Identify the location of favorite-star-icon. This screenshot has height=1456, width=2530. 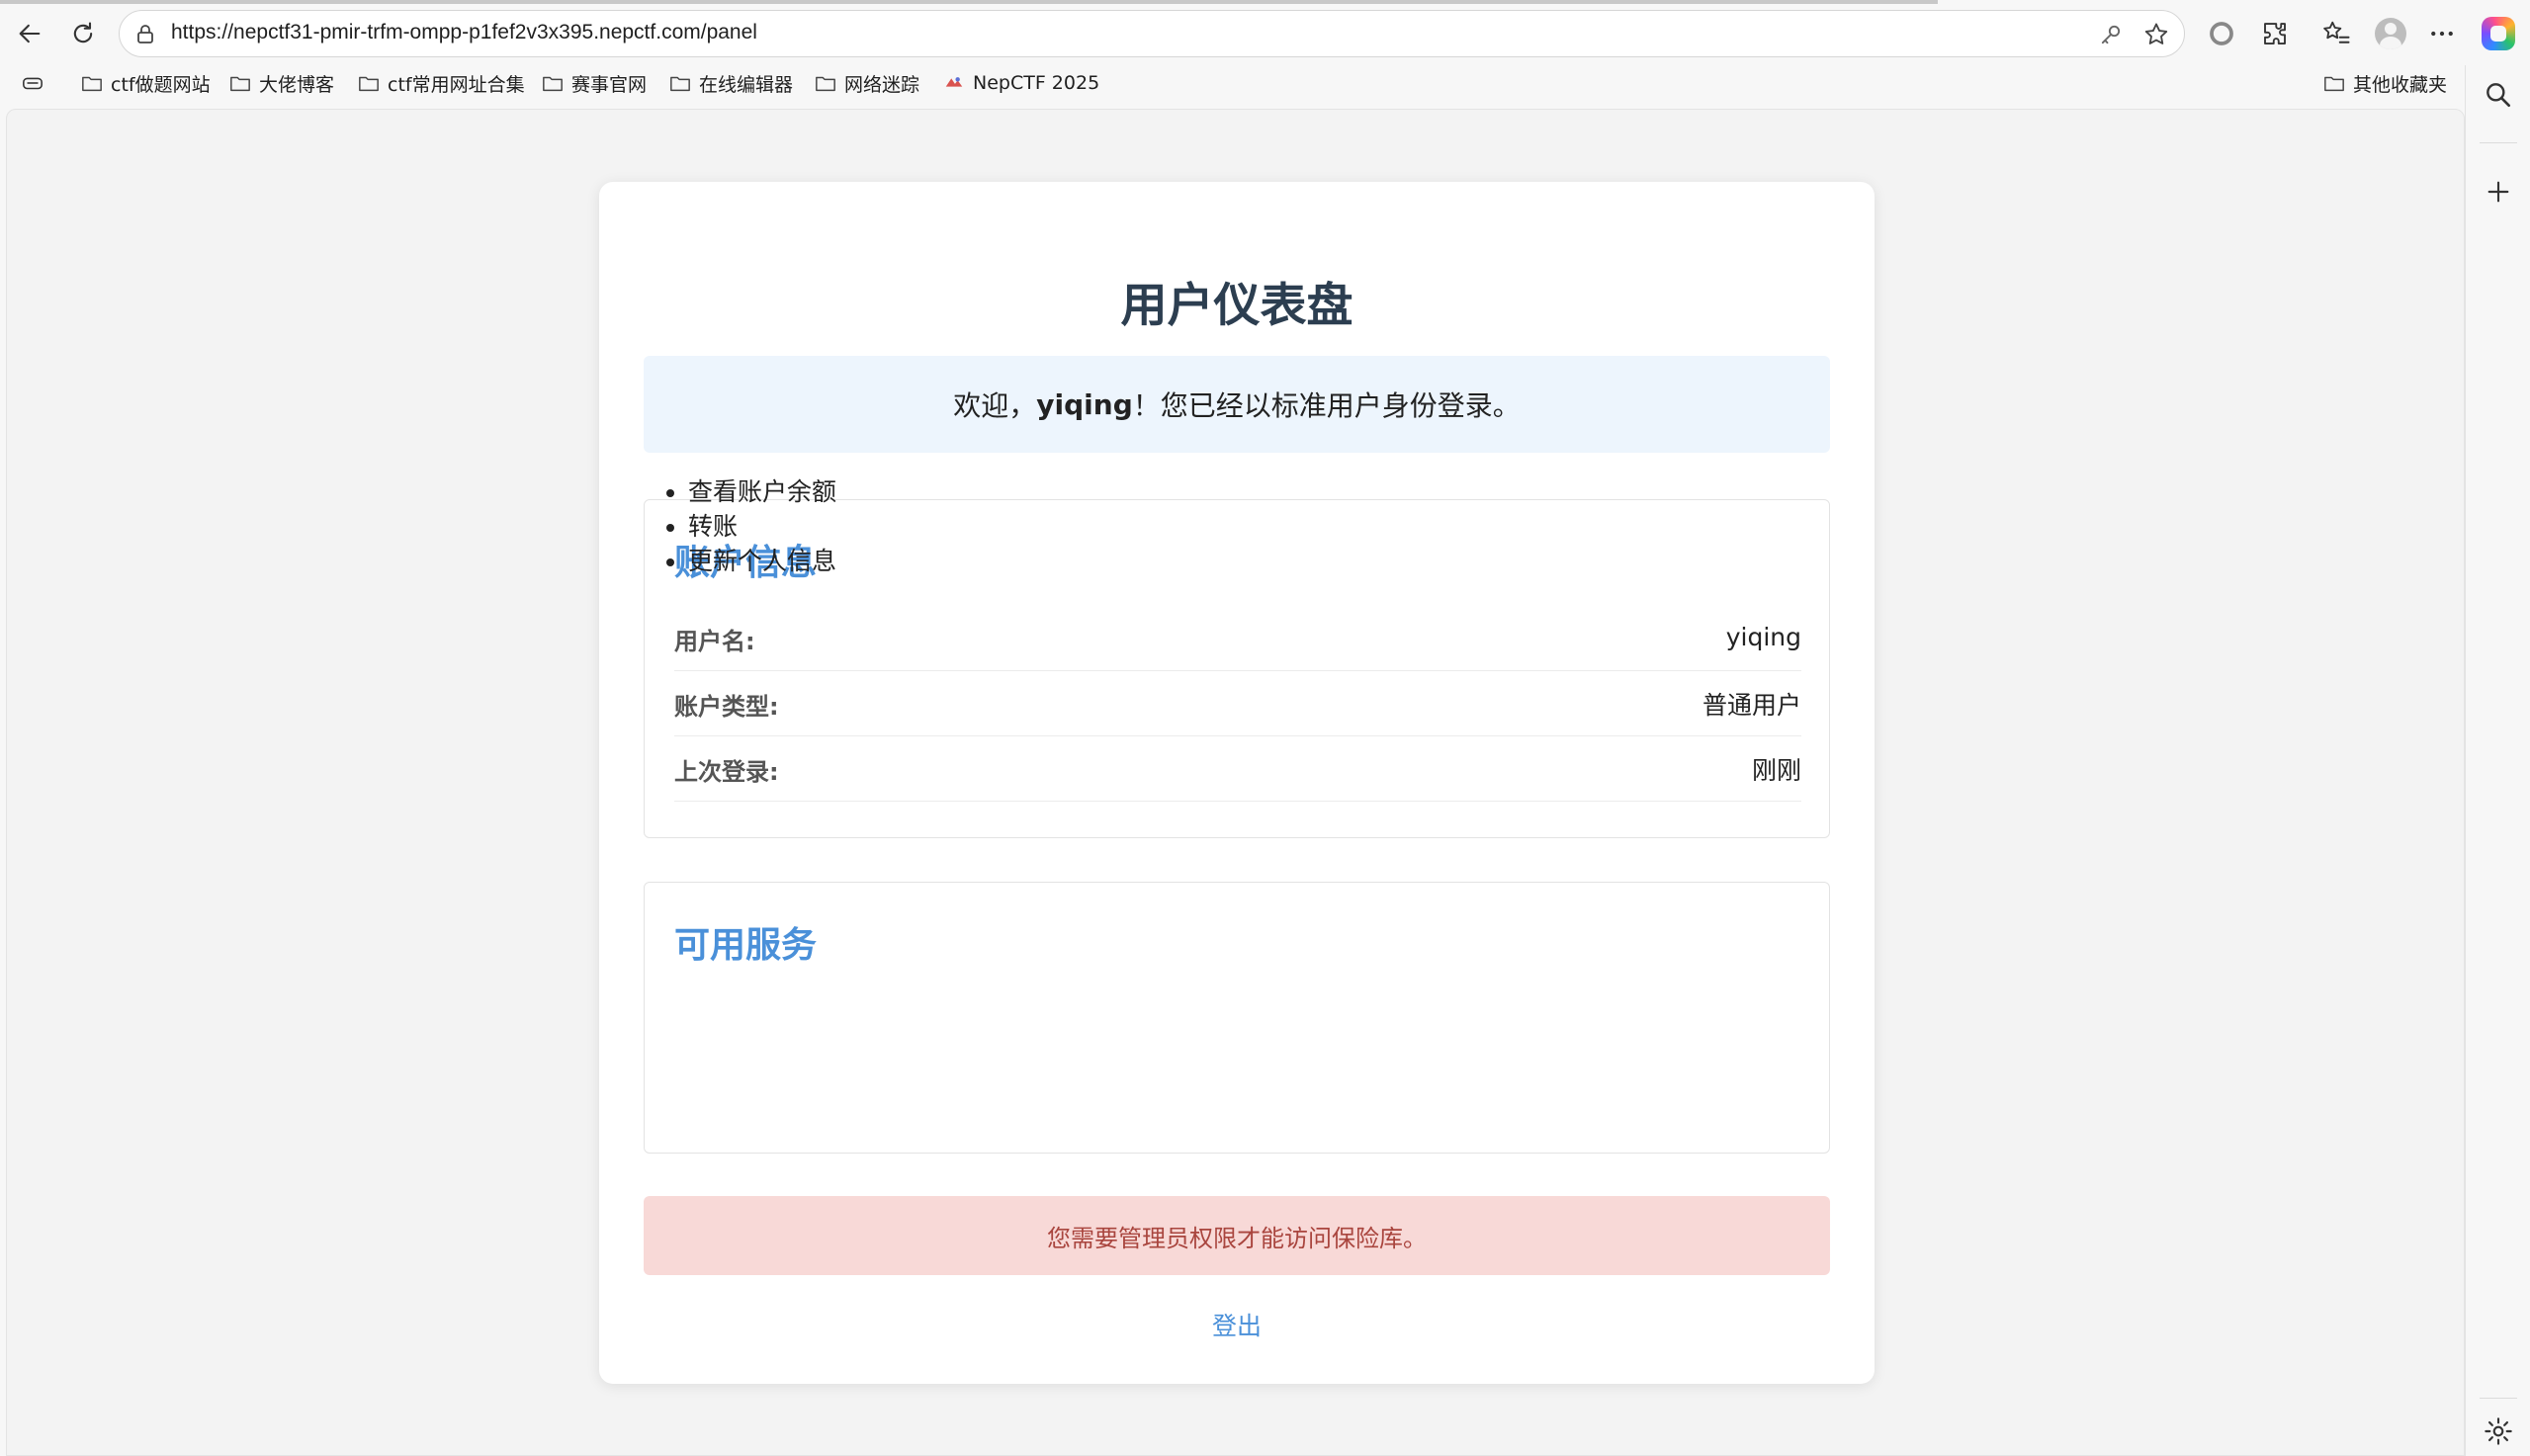
(2156, 34).